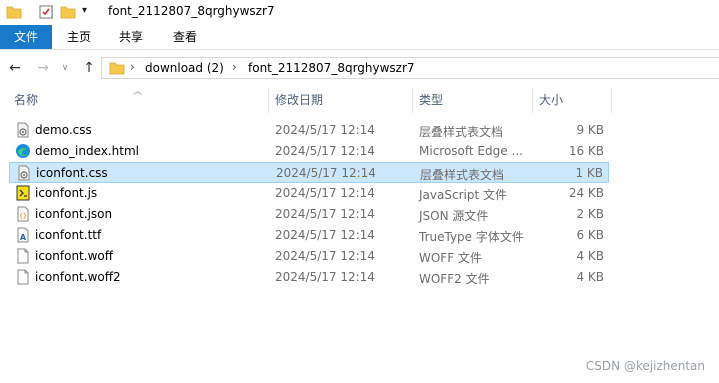 The image size is (719, 383). I want to click on js-file-icon, so click(23, 193).